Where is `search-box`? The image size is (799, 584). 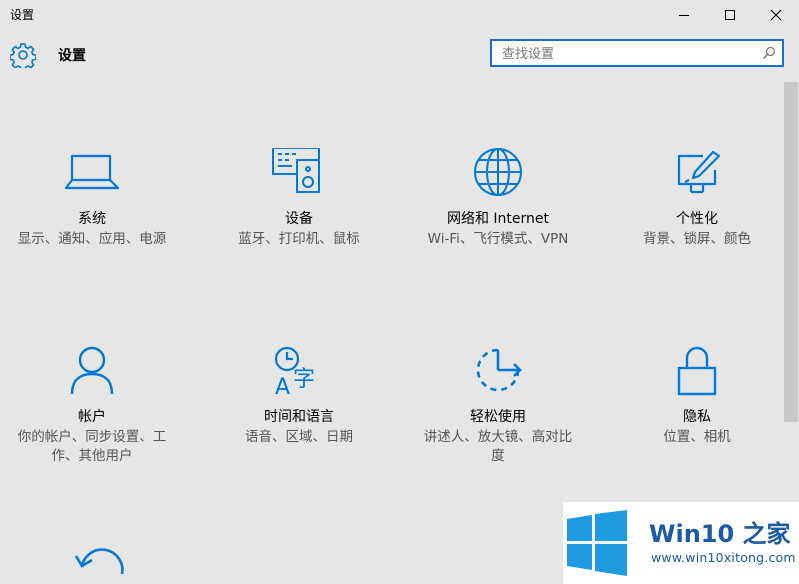
search-box is located at coordinates (637, 53).